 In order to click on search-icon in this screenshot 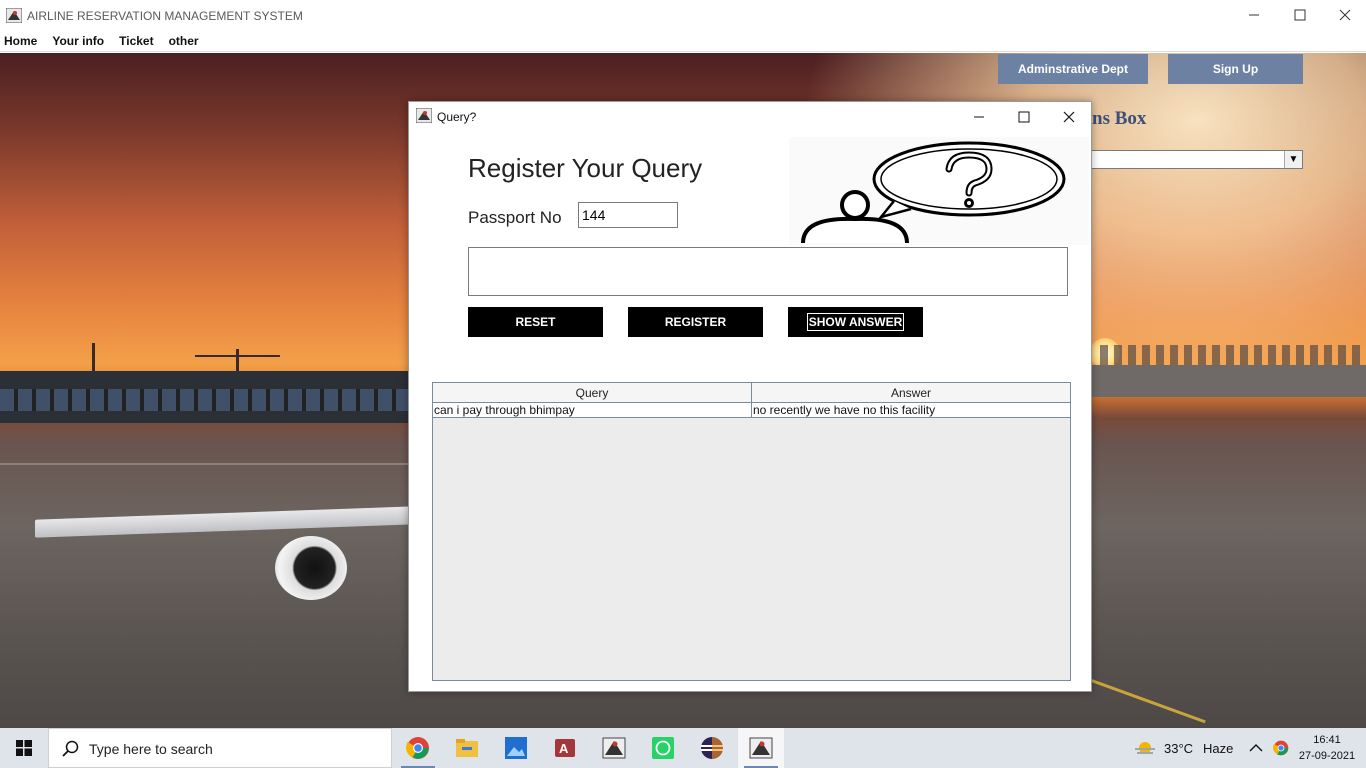, I will do `click(70, 748)`.